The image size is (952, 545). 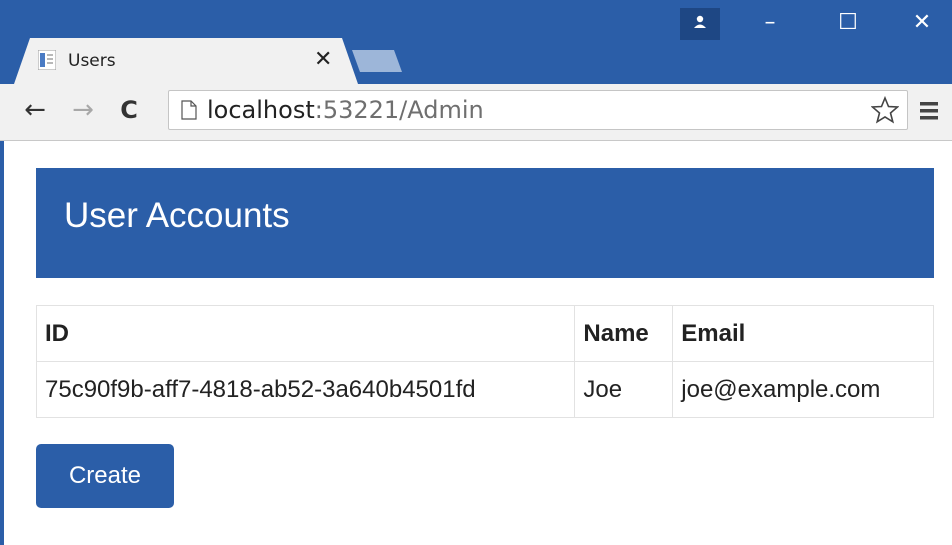 What do you see at coordinates (261, 110) in the screenshot?
I see `url-host: localhost` at bounding box center [261, 110].